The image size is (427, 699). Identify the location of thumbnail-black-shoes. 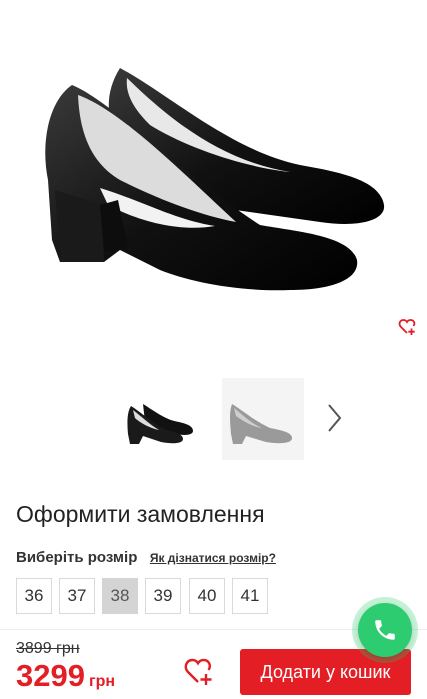
(162, 419).